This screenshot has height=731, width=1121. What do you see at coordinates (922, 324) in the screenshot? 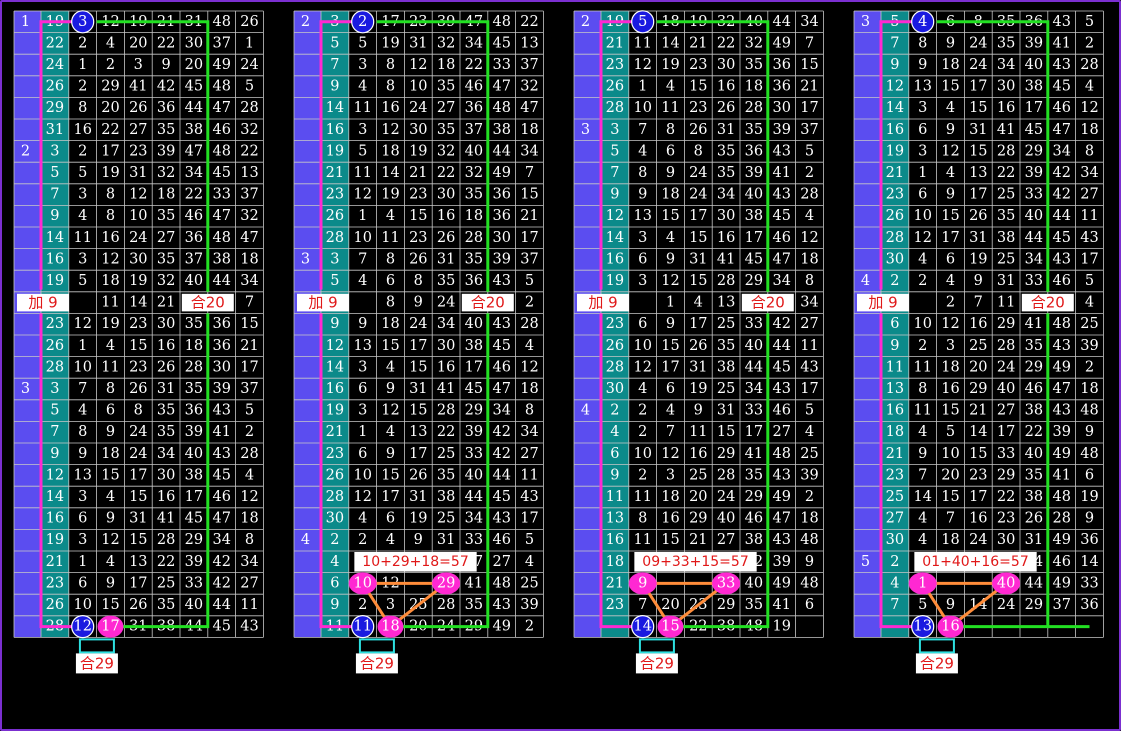
I see `cell-value: 10` at bounding box center [922, 324].